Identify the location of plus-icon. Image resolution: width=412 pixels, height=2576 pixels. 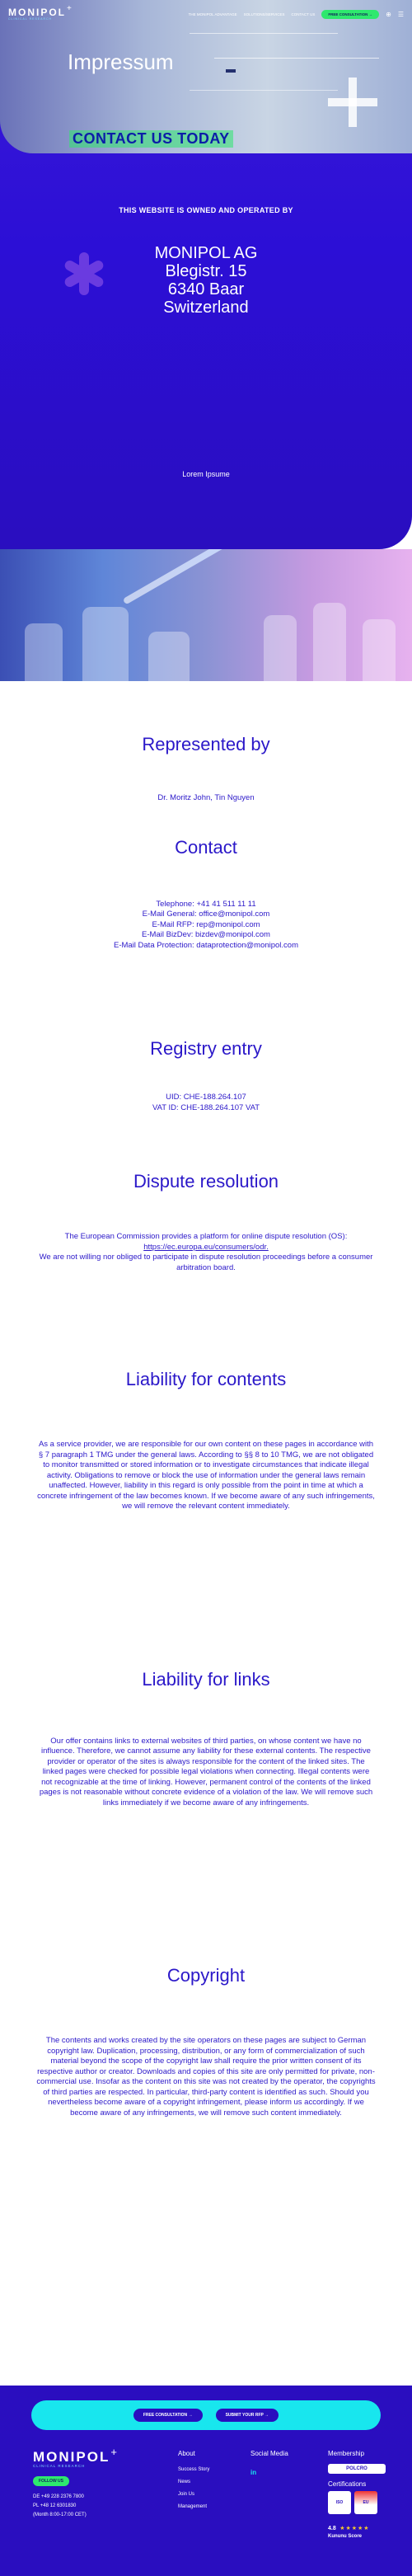
(352, 102).